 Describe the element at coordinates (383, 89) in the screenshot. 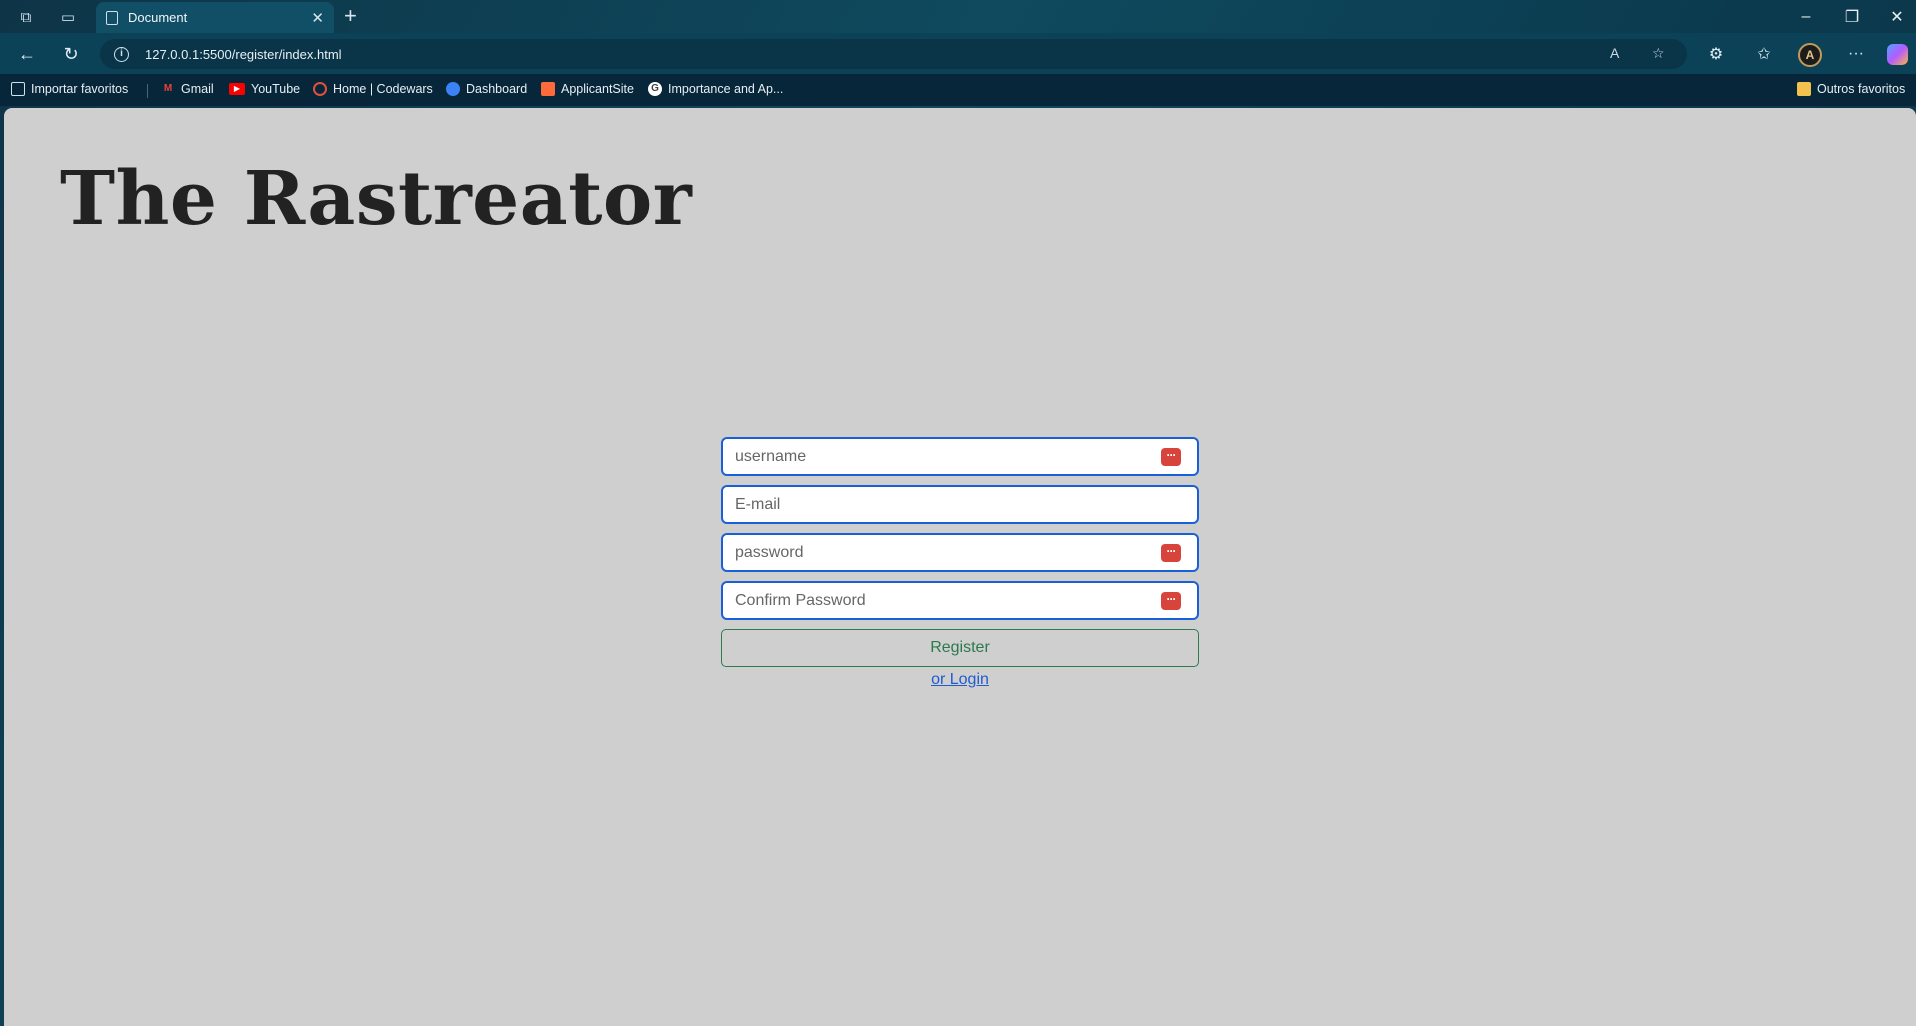

I see `bookmark-label: Home | Codewars` at that location.